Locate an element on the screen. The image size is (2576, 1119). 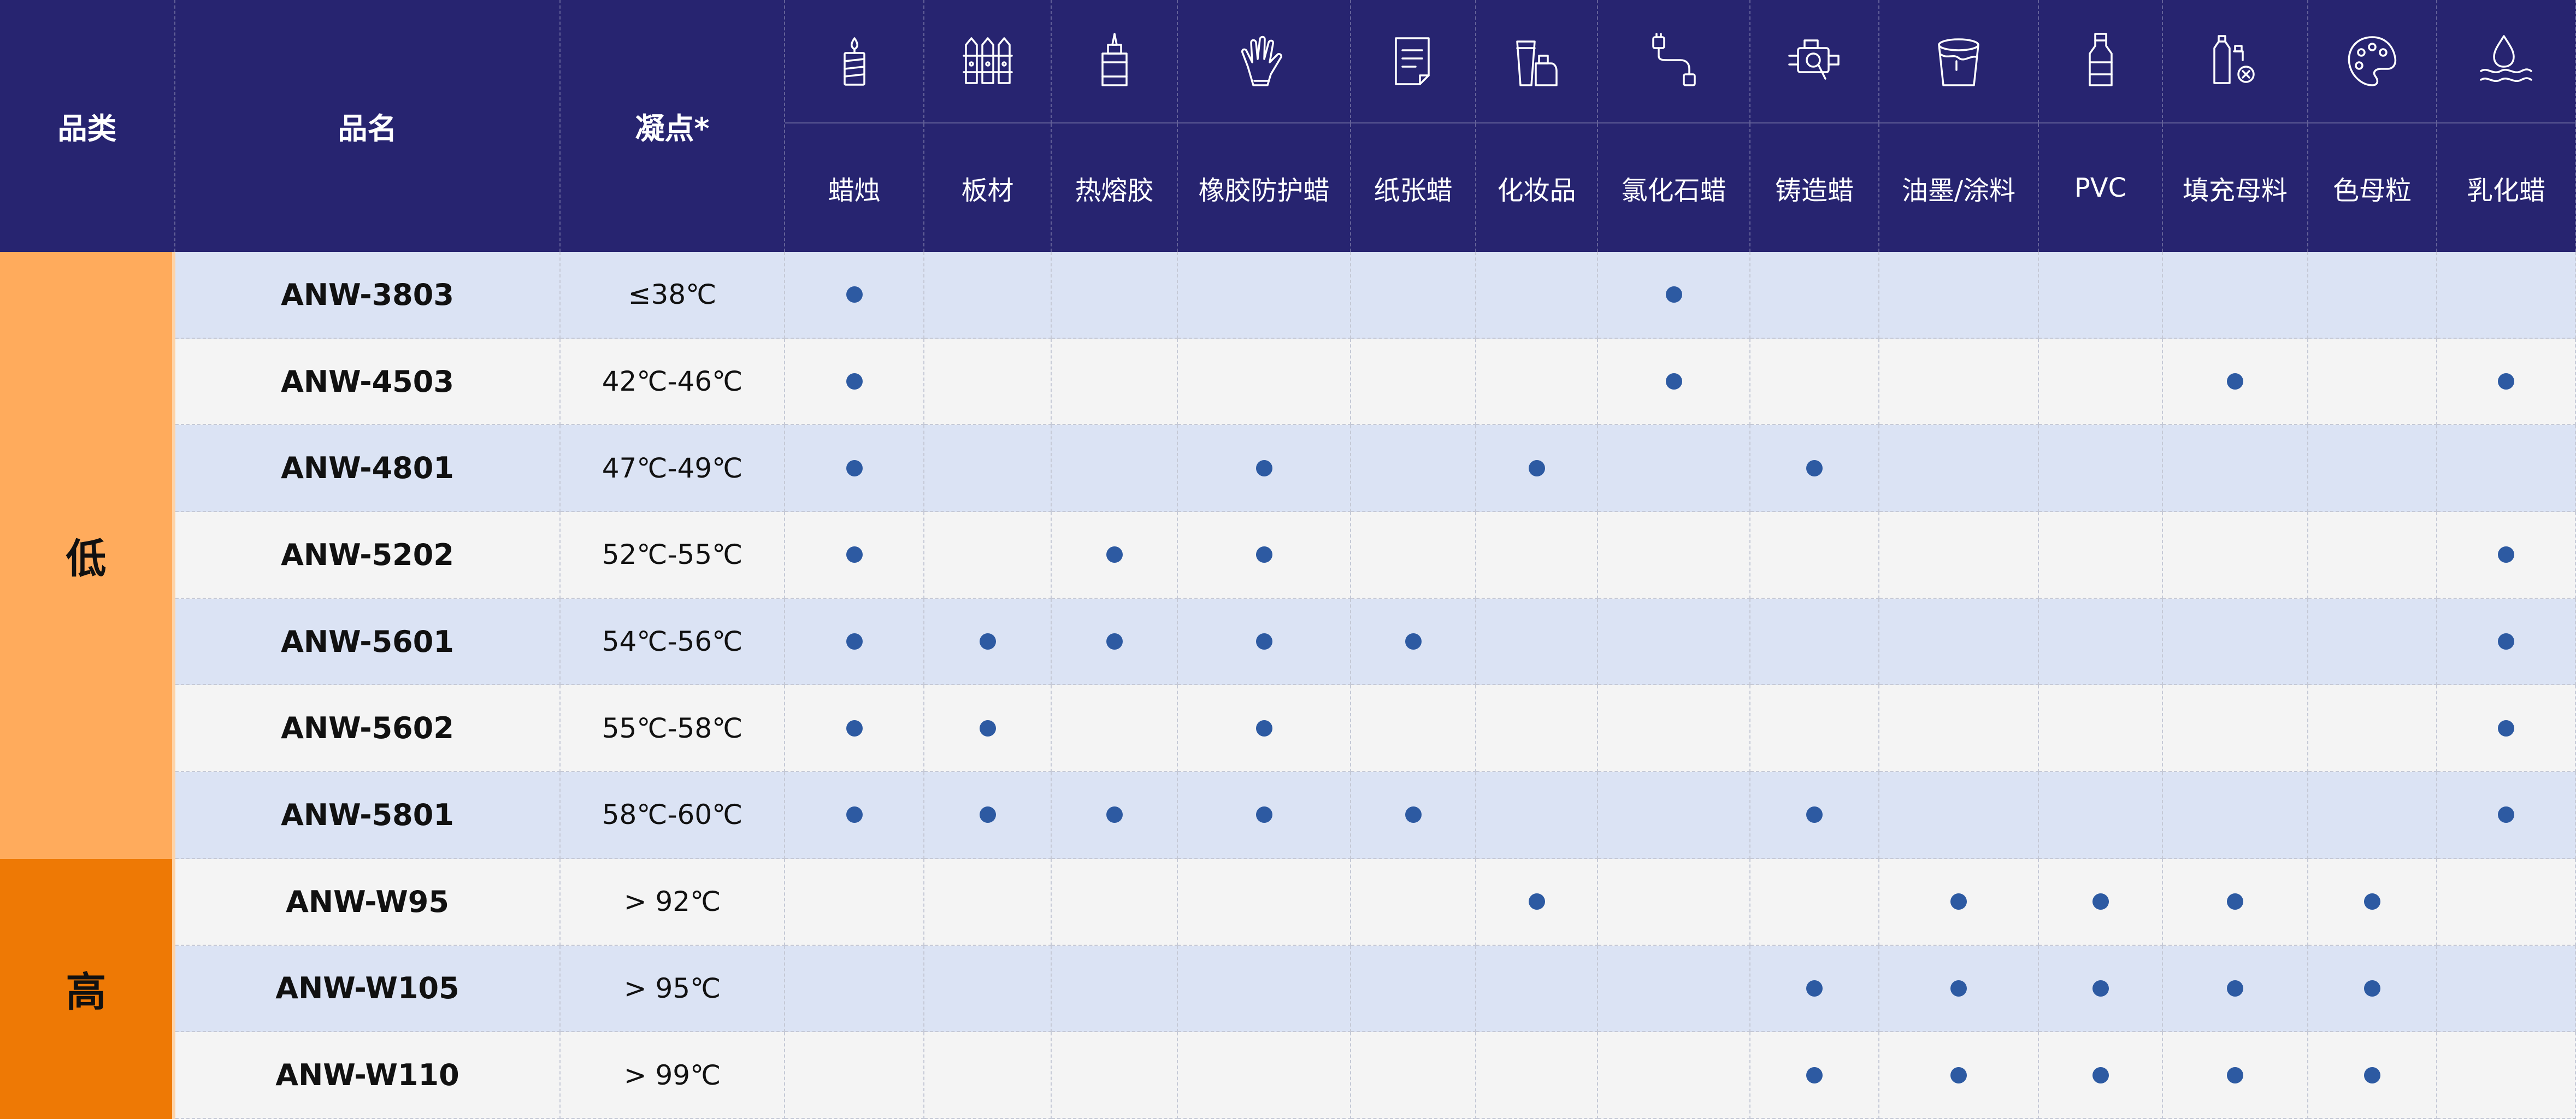
application-header: 化妆品 is located at coordinates (1537, 187).